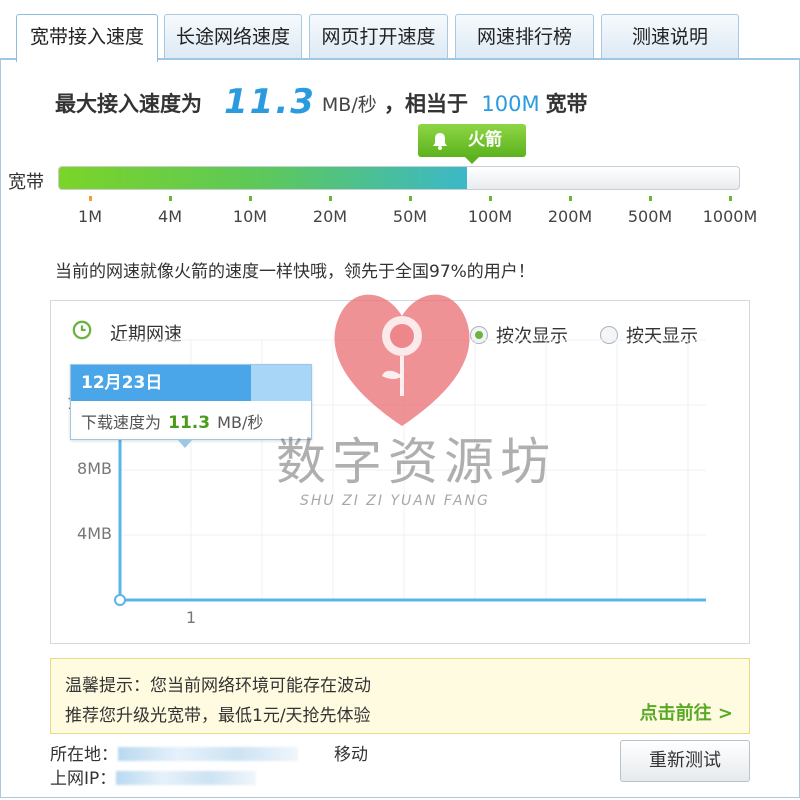 This screenshot has width=800, height=800. I want to click on tab-webpage-speed: 网页打开速度, so click(378, 36).